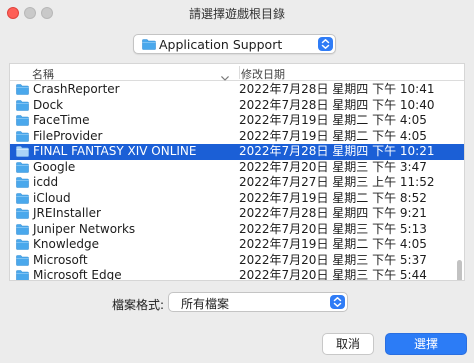  I want to click on list-item: Google 2022年7月20日 星期三 下午 3:47, so click(237, 167).